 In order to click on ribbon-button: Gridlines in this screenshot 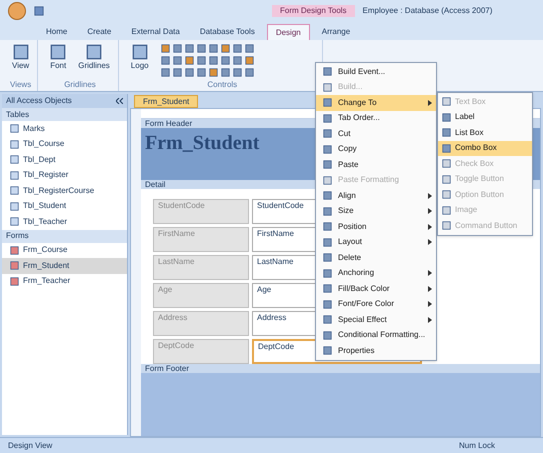, I will do `click(94, 58)`.